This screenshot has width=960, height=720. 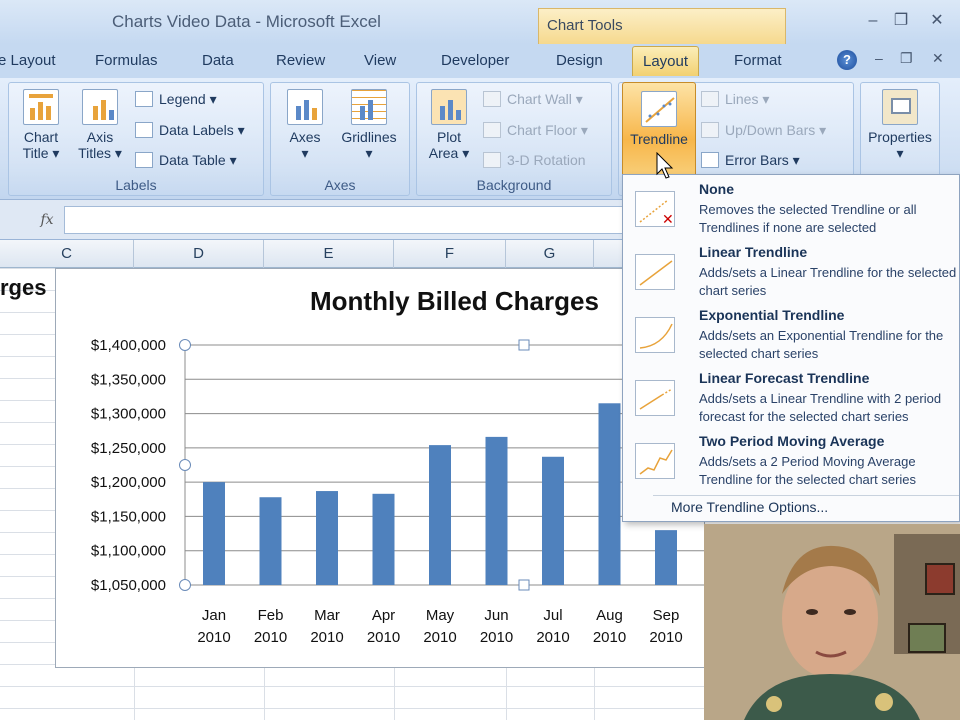 What do you see at coordinates (938, 58) in the screenshot?
I see `doc-close-button: ✕` at bounding box center [938, 58].